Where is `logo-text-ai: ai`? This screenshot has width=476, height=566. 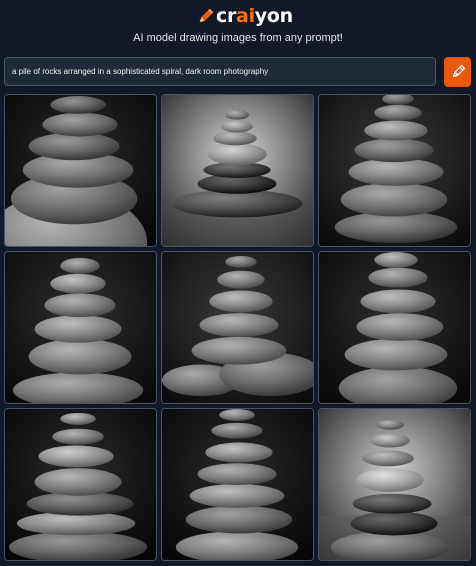 logo-text-ai: ai is located at coordinates (245, 16).